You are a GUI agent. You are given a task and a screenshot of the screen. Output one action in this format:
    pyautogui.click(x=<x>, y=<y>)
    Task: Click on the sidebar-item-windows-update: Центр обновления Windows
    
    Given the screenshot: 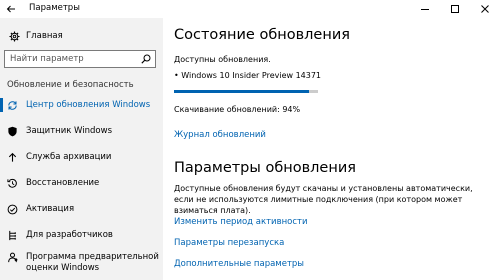 What is the action you would take?
    pyautogui.click(x=81, y=106)
    